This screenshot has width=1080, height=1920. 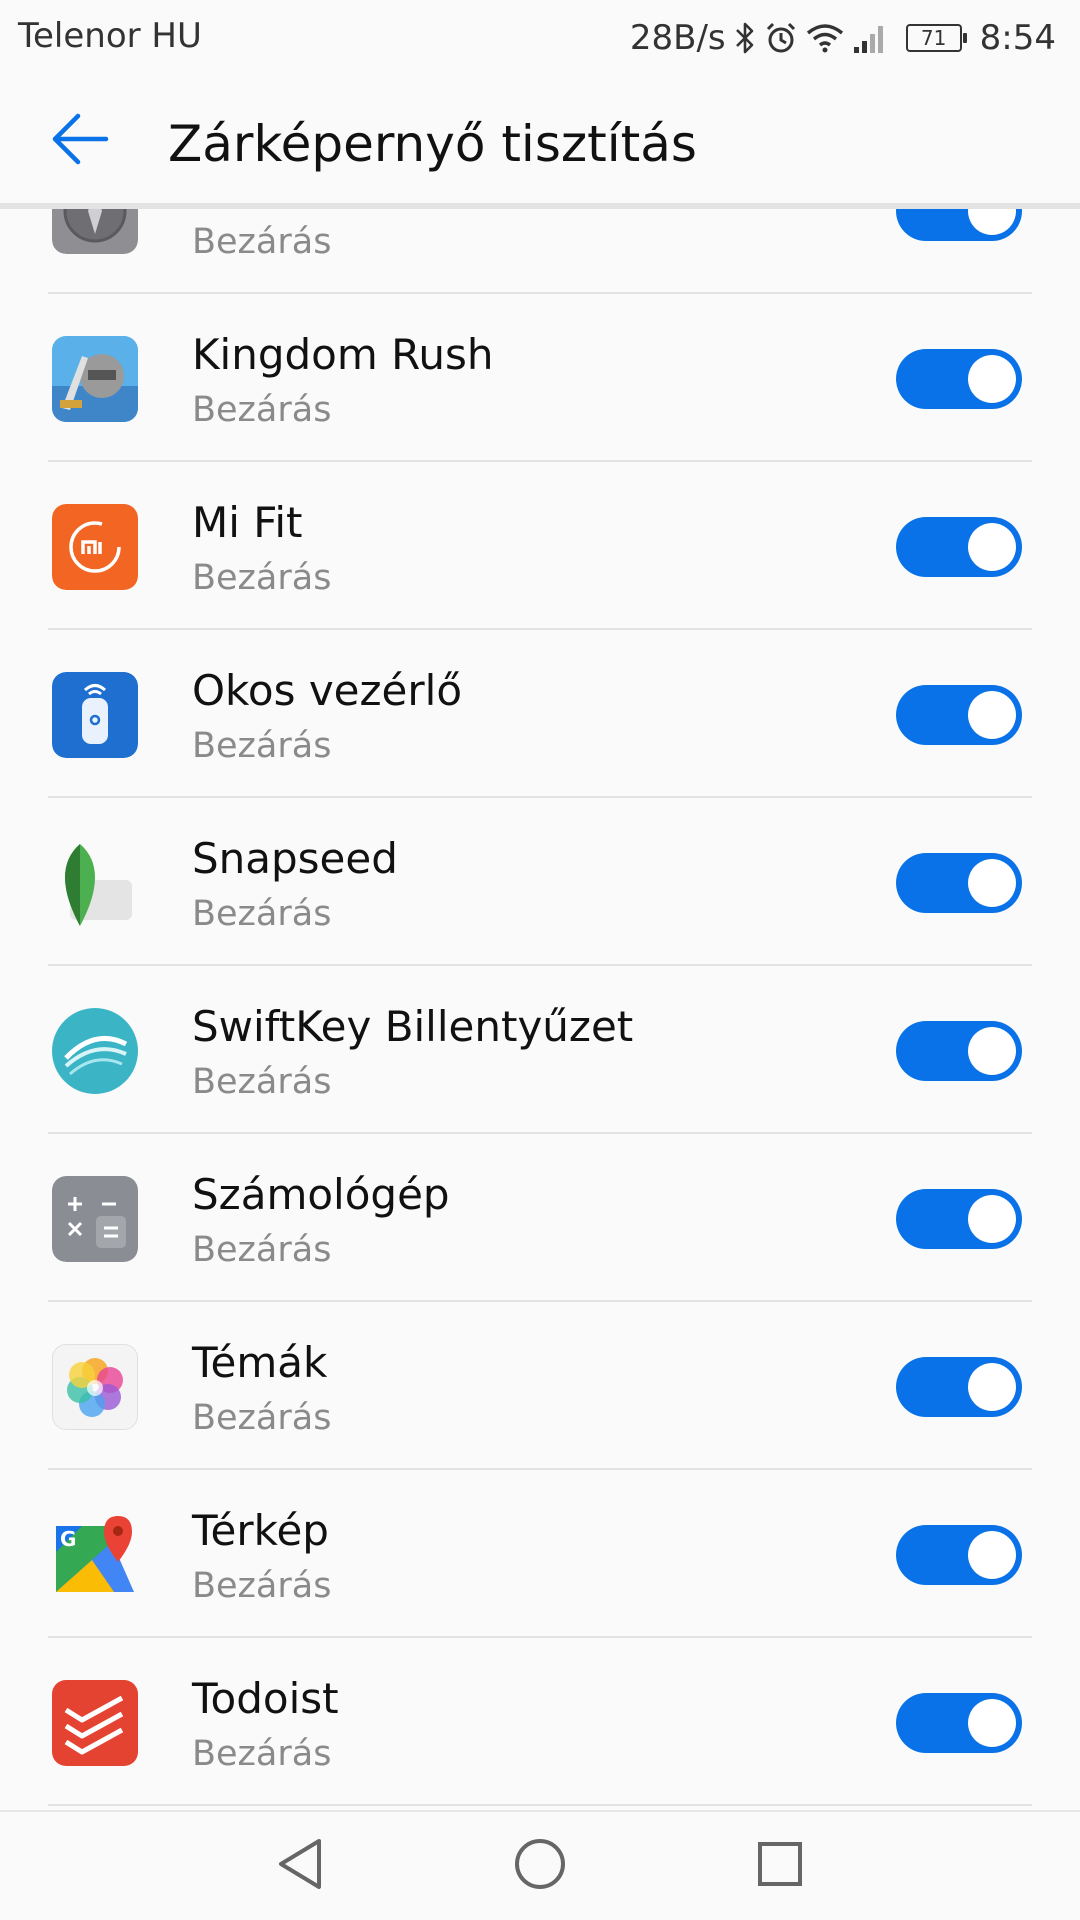 What do you see at coordinates (781, 38) in the screenshot?
I see `alarm-icon` at bounding box center [781, 38].